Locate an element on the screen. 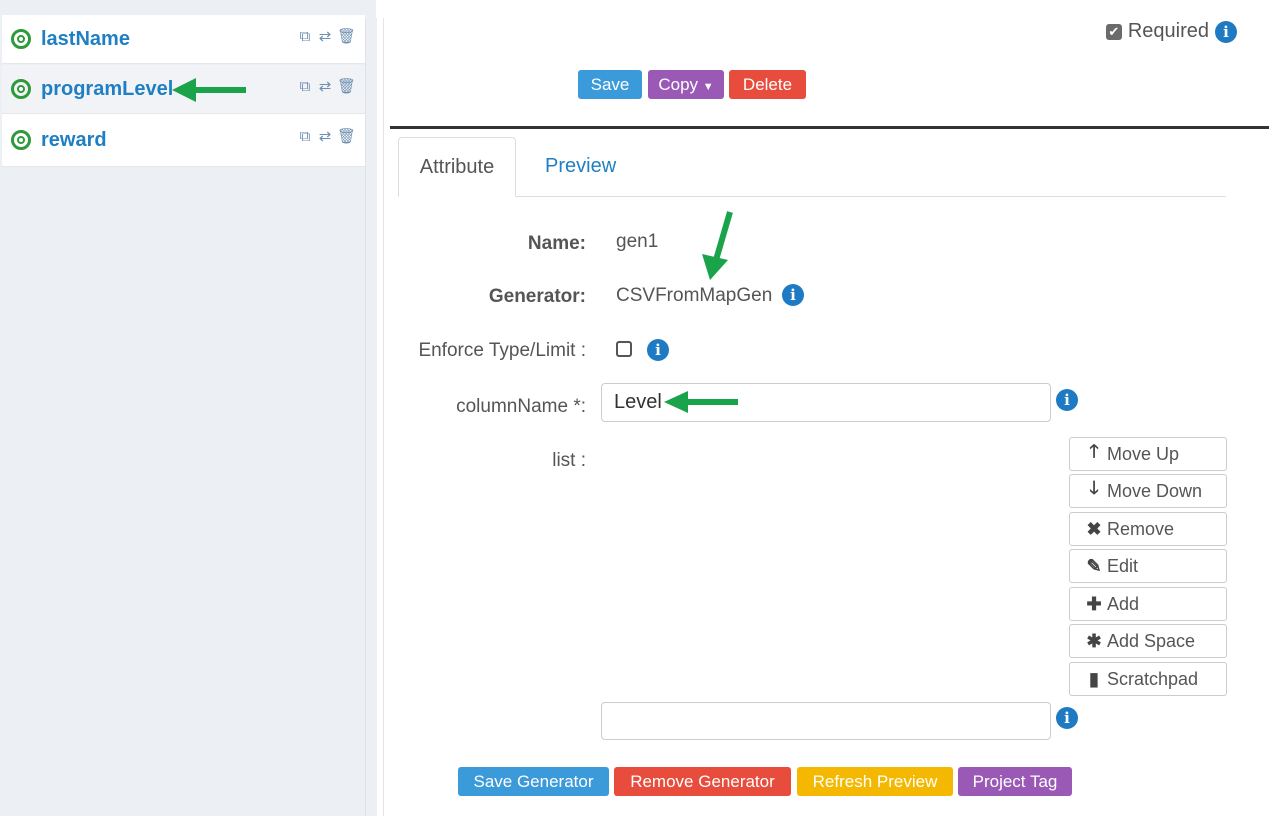 This screenshot has height=816, width=1269. caret-down-icon: ▼ is located at coordinates (708, 87).